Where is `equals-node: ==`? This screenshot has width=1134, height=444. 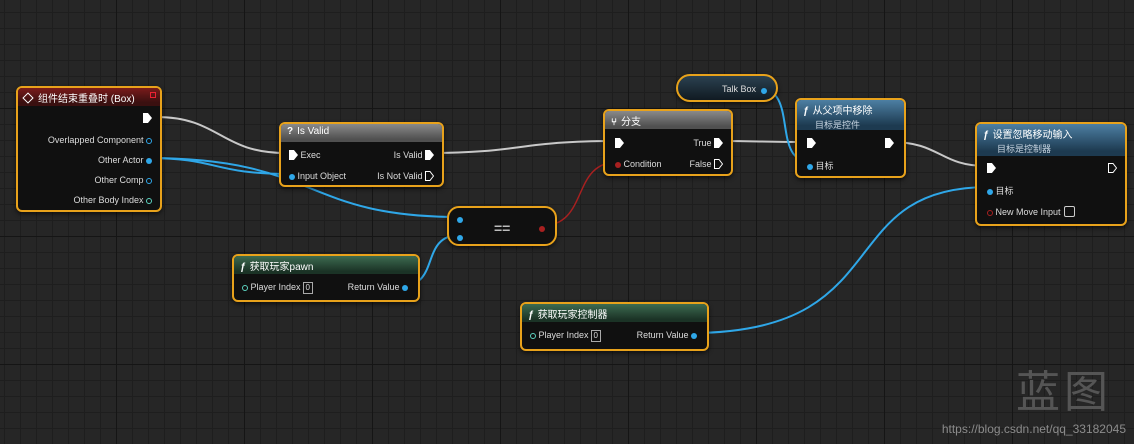 equals-node: == is located at coordinates (502, 226).